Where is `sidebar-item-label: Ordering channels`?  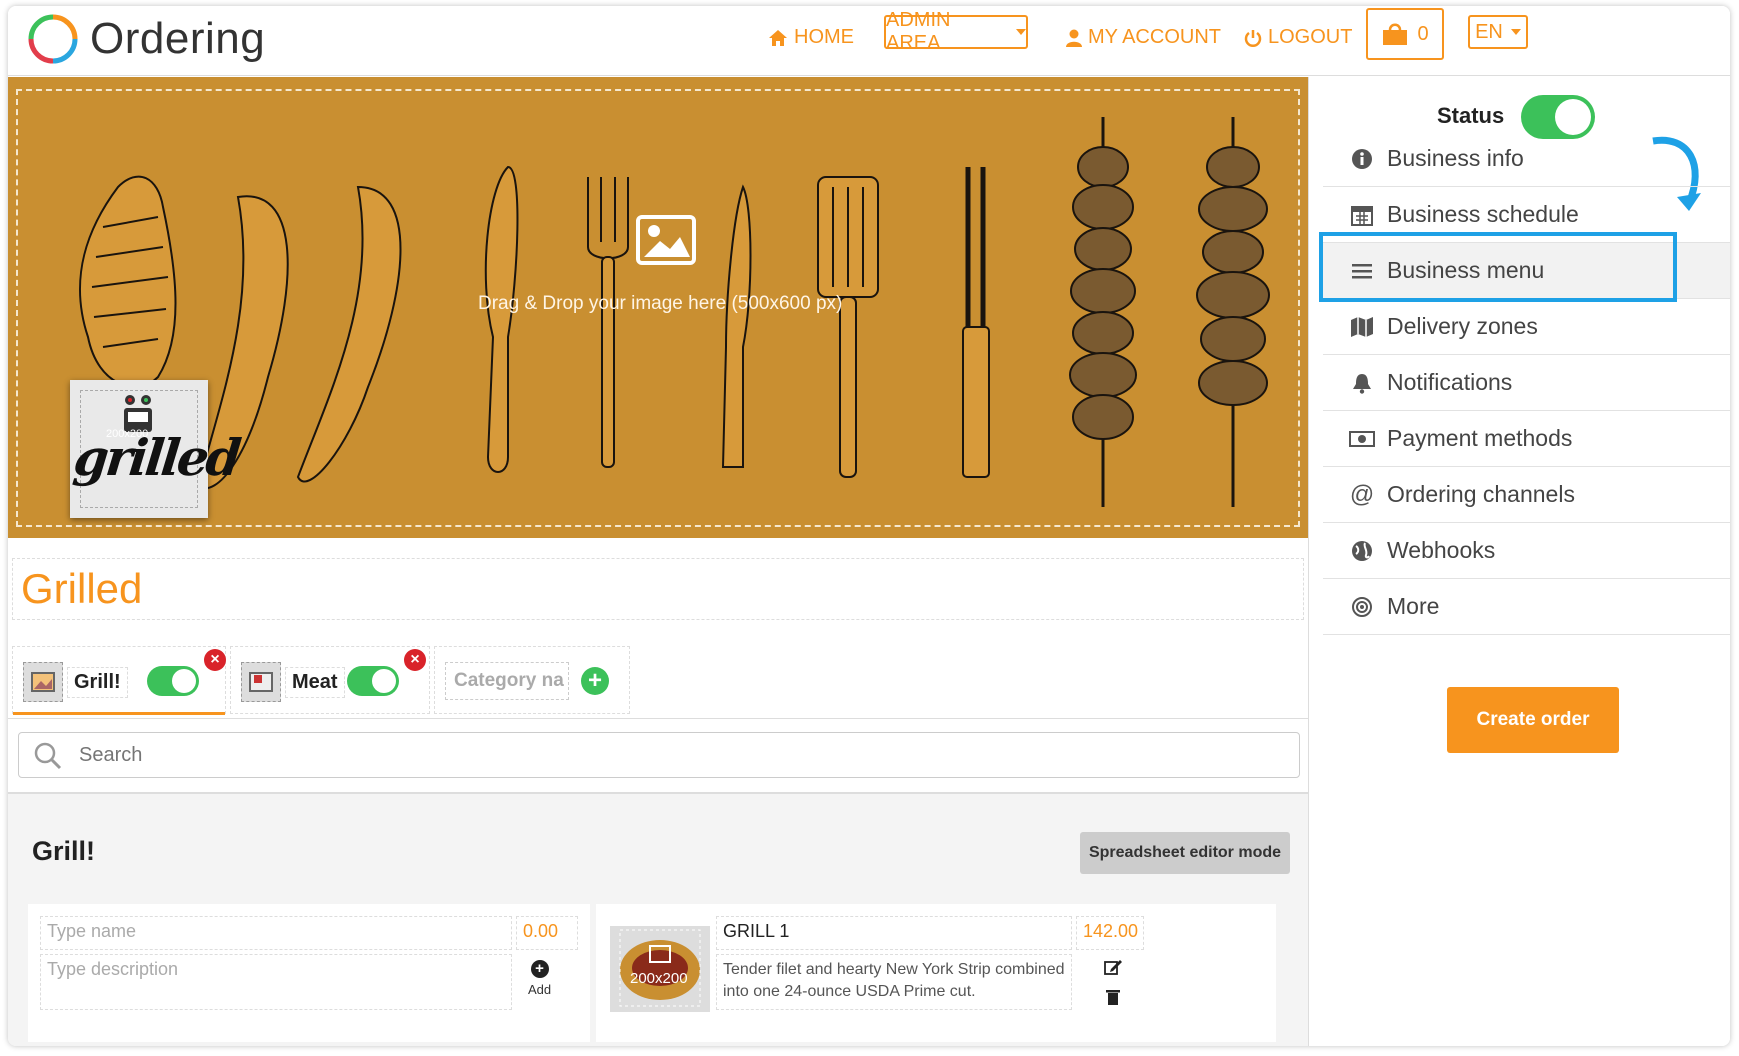 sidebar-item-label: Ordering channels is located at coordinates (1481, 494).